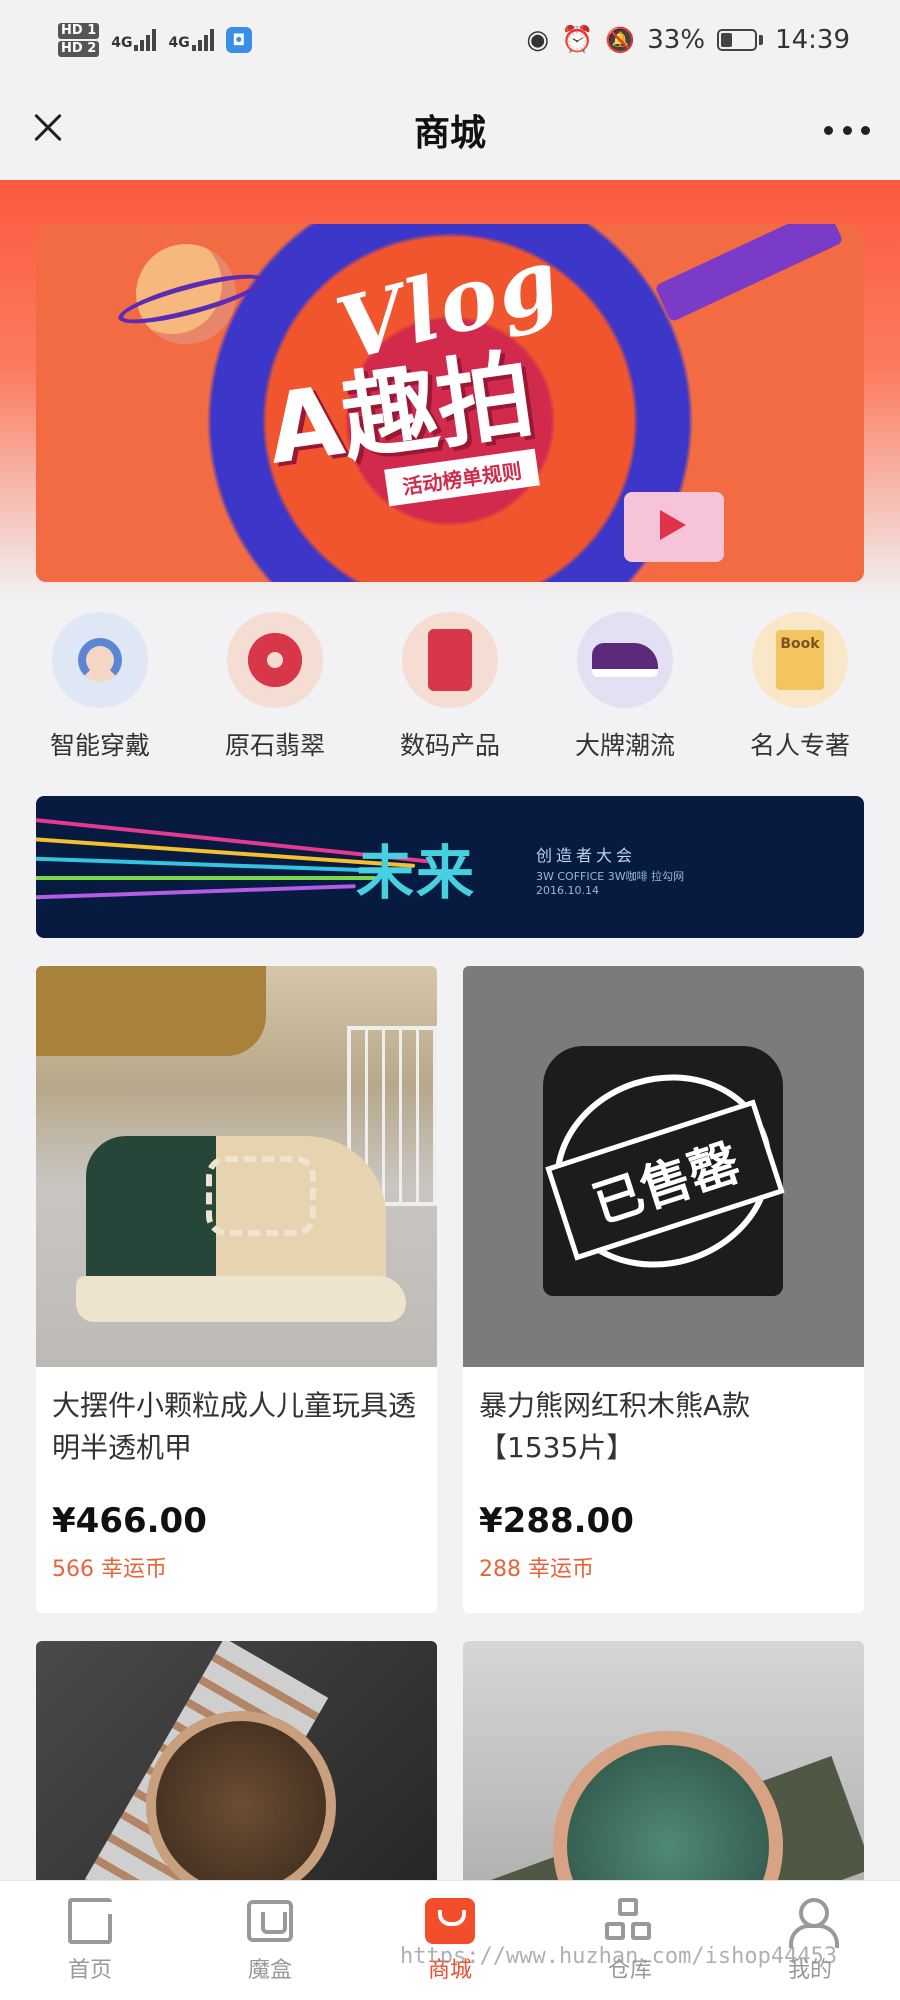  Describe the element at coordinates (727, 40) in the screenshot. I see `battery-fill` at that location.